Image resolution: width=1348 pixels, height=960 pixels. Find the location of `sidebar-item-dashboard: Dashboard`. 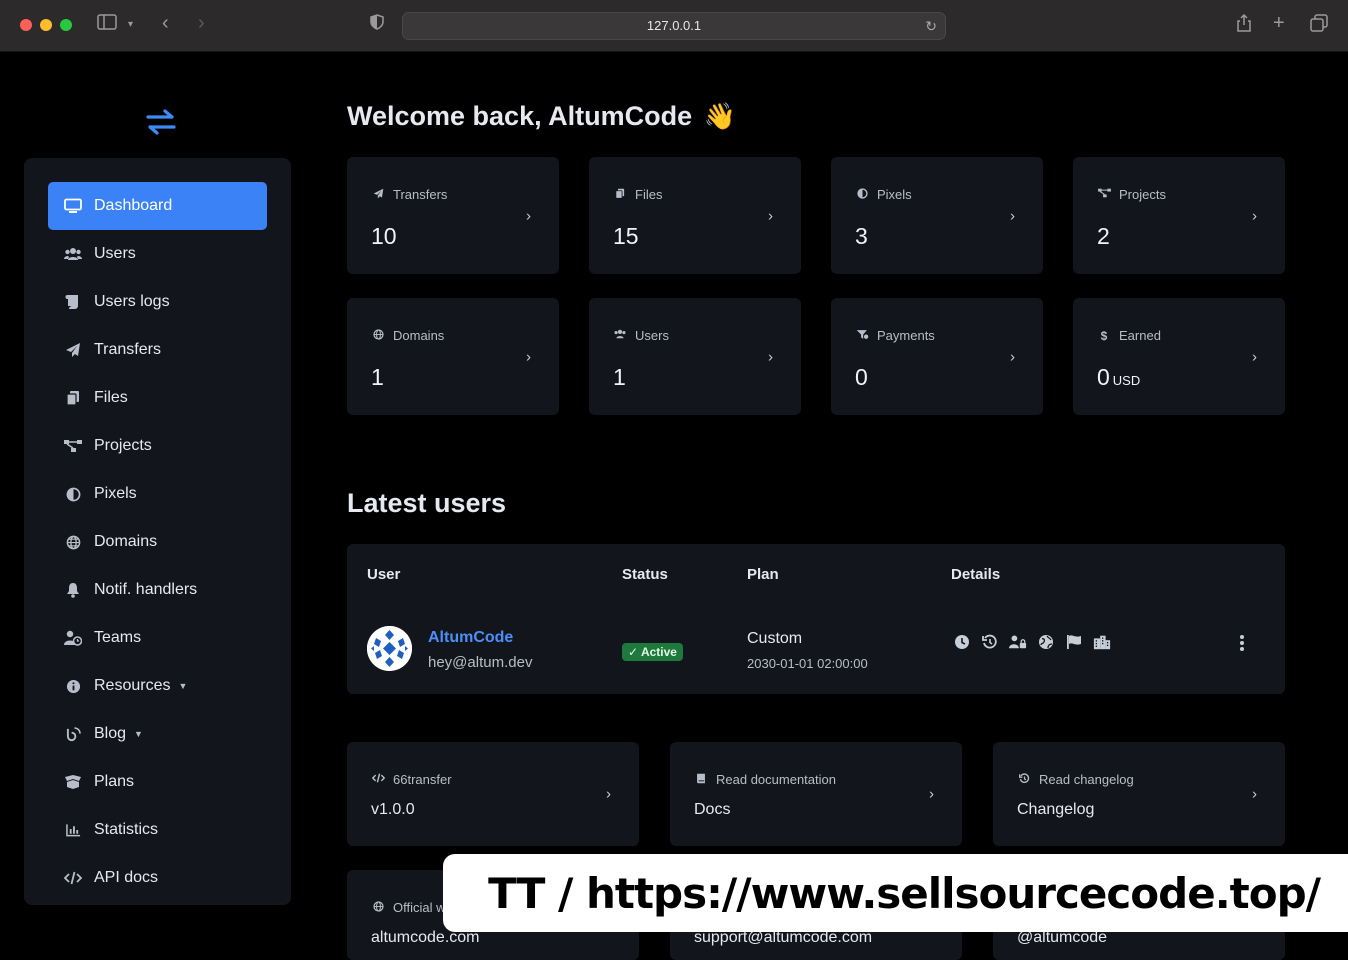

sidebar-item-dashboard: Dashboard is located at coordinates (157, 206).